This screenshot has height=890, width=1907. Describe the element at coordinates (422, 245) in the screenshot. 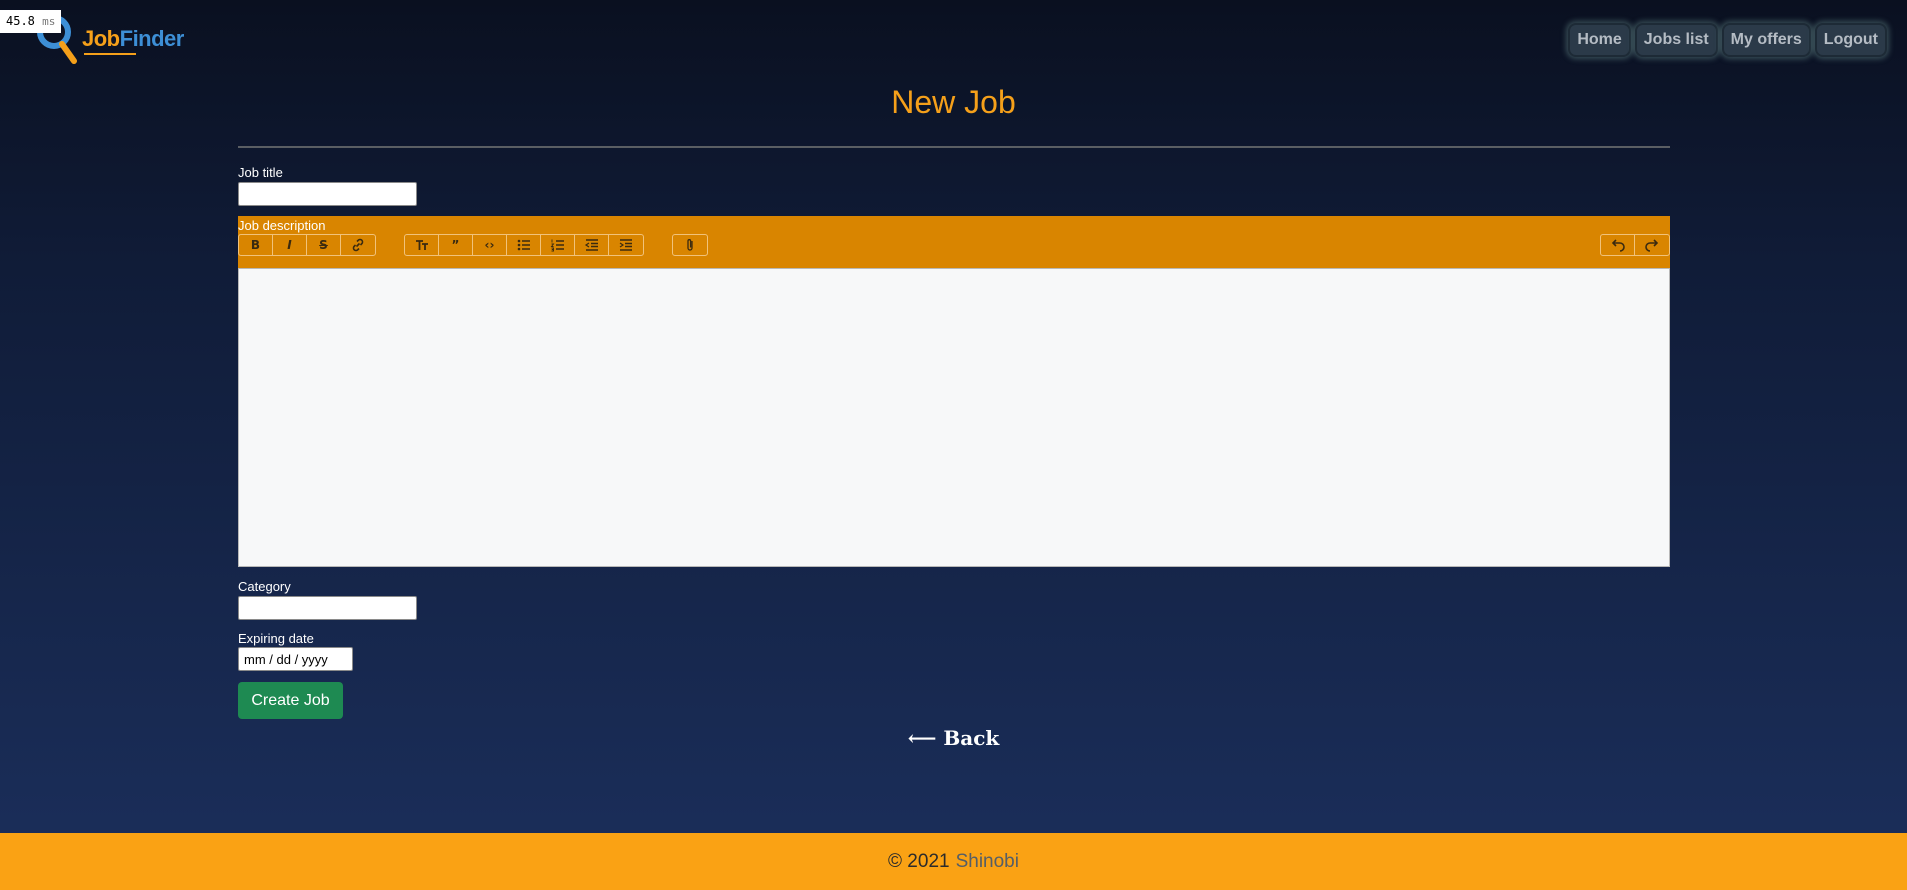

I see `heading-icon` at that location.